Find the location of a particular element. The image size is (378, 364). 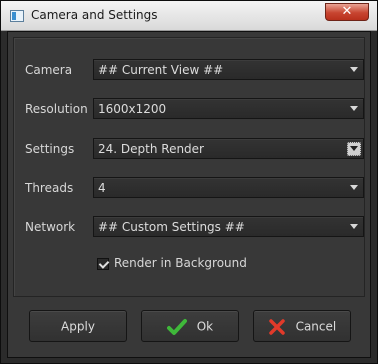

settings-dropdown: 24. Depth Render is located at coordinates (228, 148).